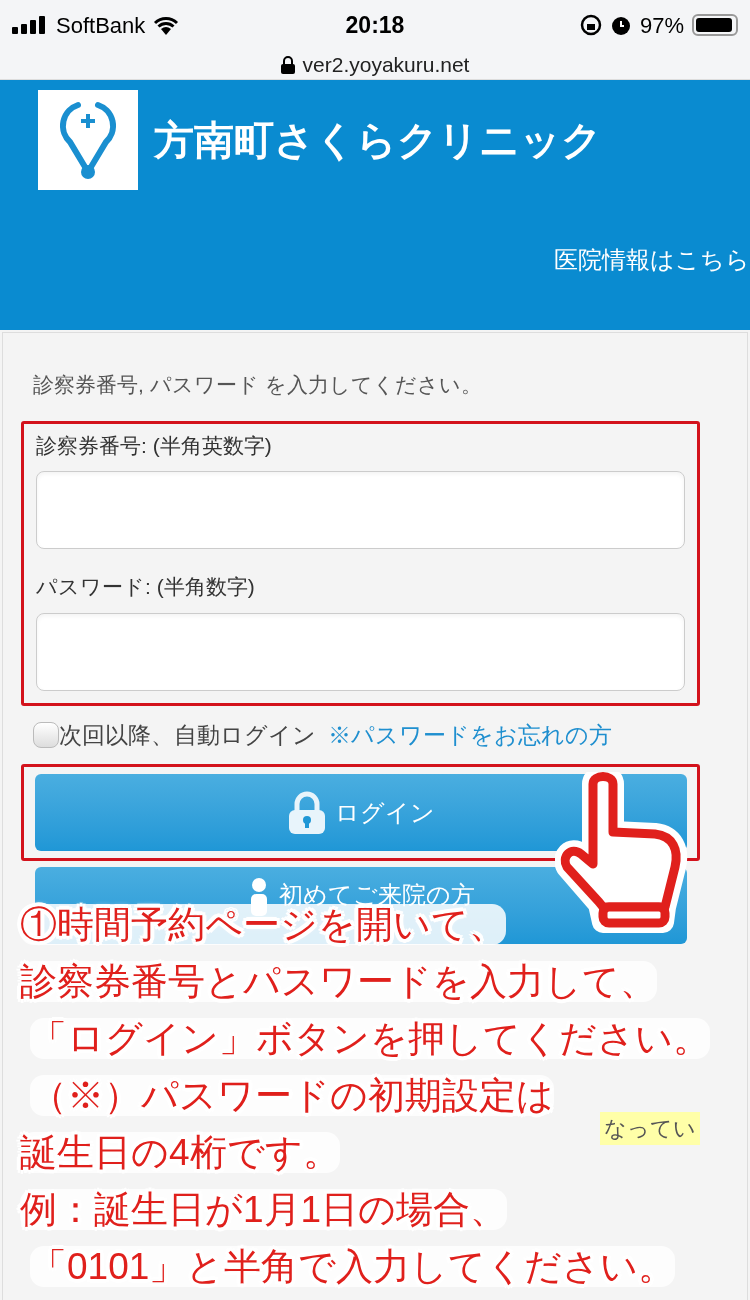 The image size is (750, 1300). I want to click on url-text: ver2.yoyakuru.net, so click(386, 64).